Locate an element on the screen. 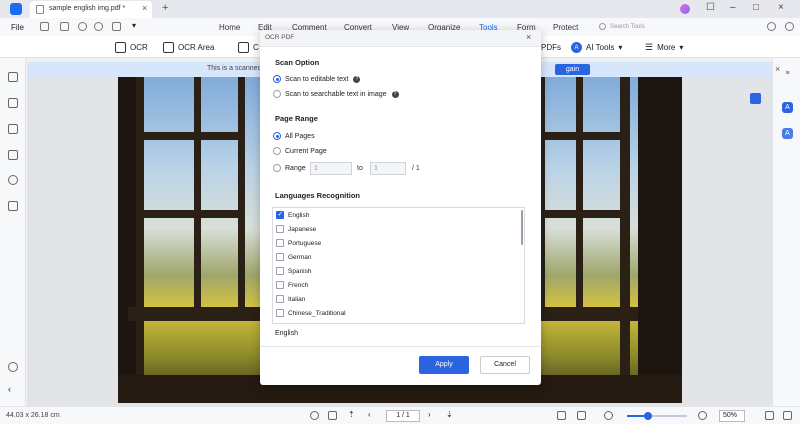 Image resolution: width=800 pixels, height=424 pixels. document-tab: sample english img.pdf * is located at coordinates (91, 9).